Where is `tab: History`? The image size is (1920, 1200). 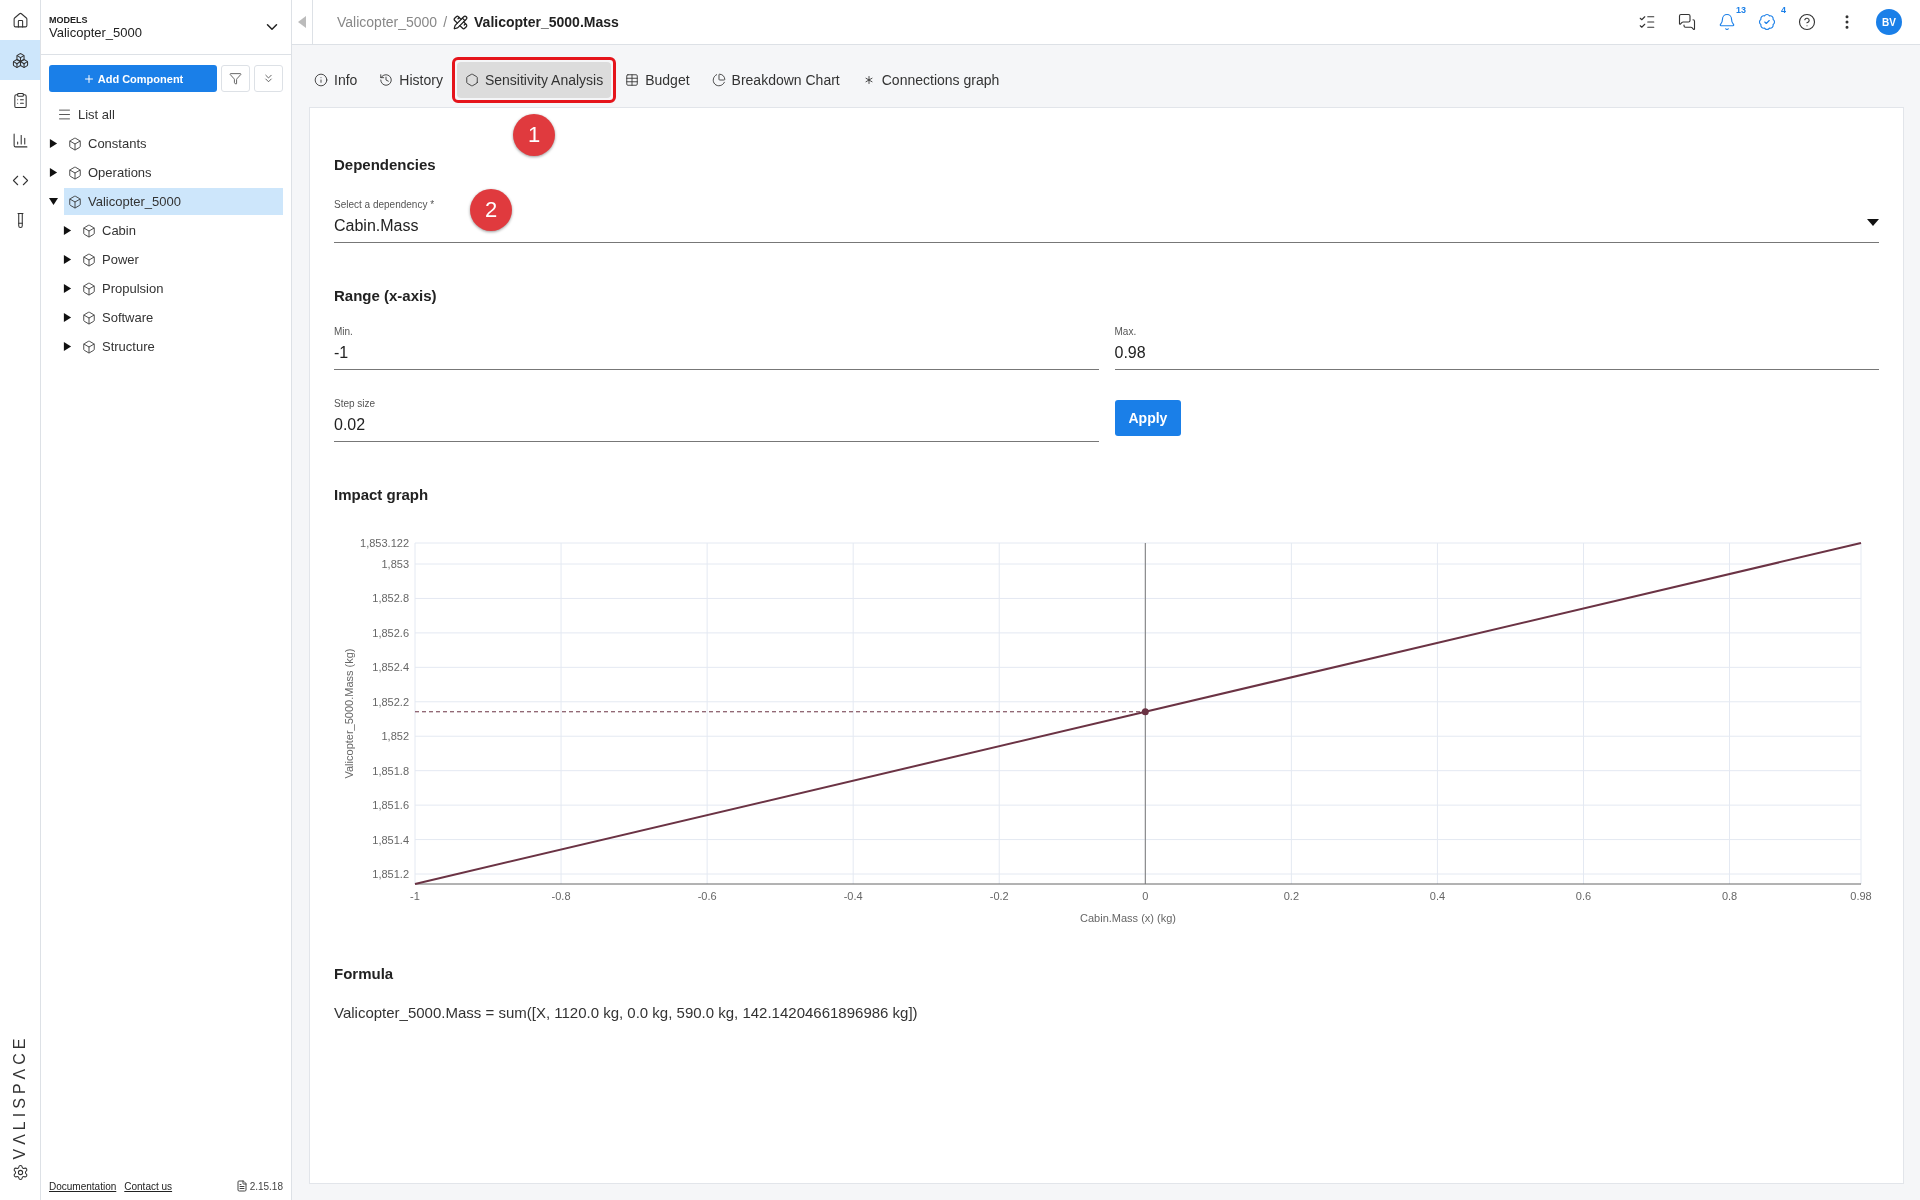
tab: History is located at coordinates (411, 80).